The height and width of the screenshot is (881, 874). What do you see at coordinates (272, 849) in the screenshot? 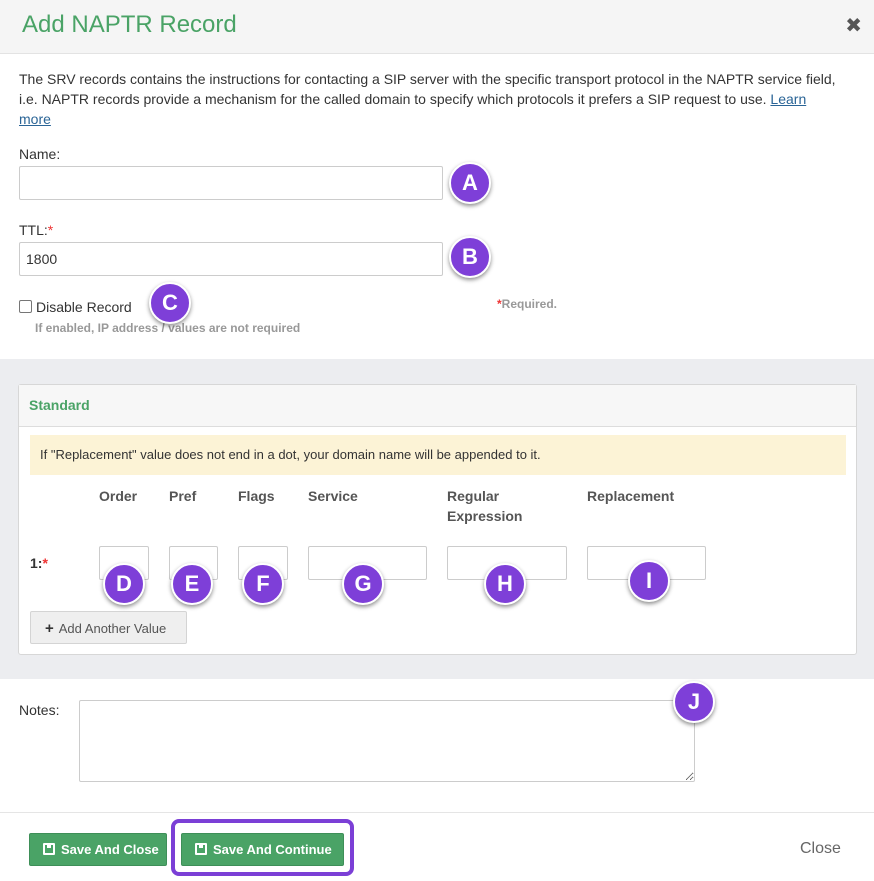
I see `save-and-continue-label: Save And Continue` at bounding box center [272, 849].